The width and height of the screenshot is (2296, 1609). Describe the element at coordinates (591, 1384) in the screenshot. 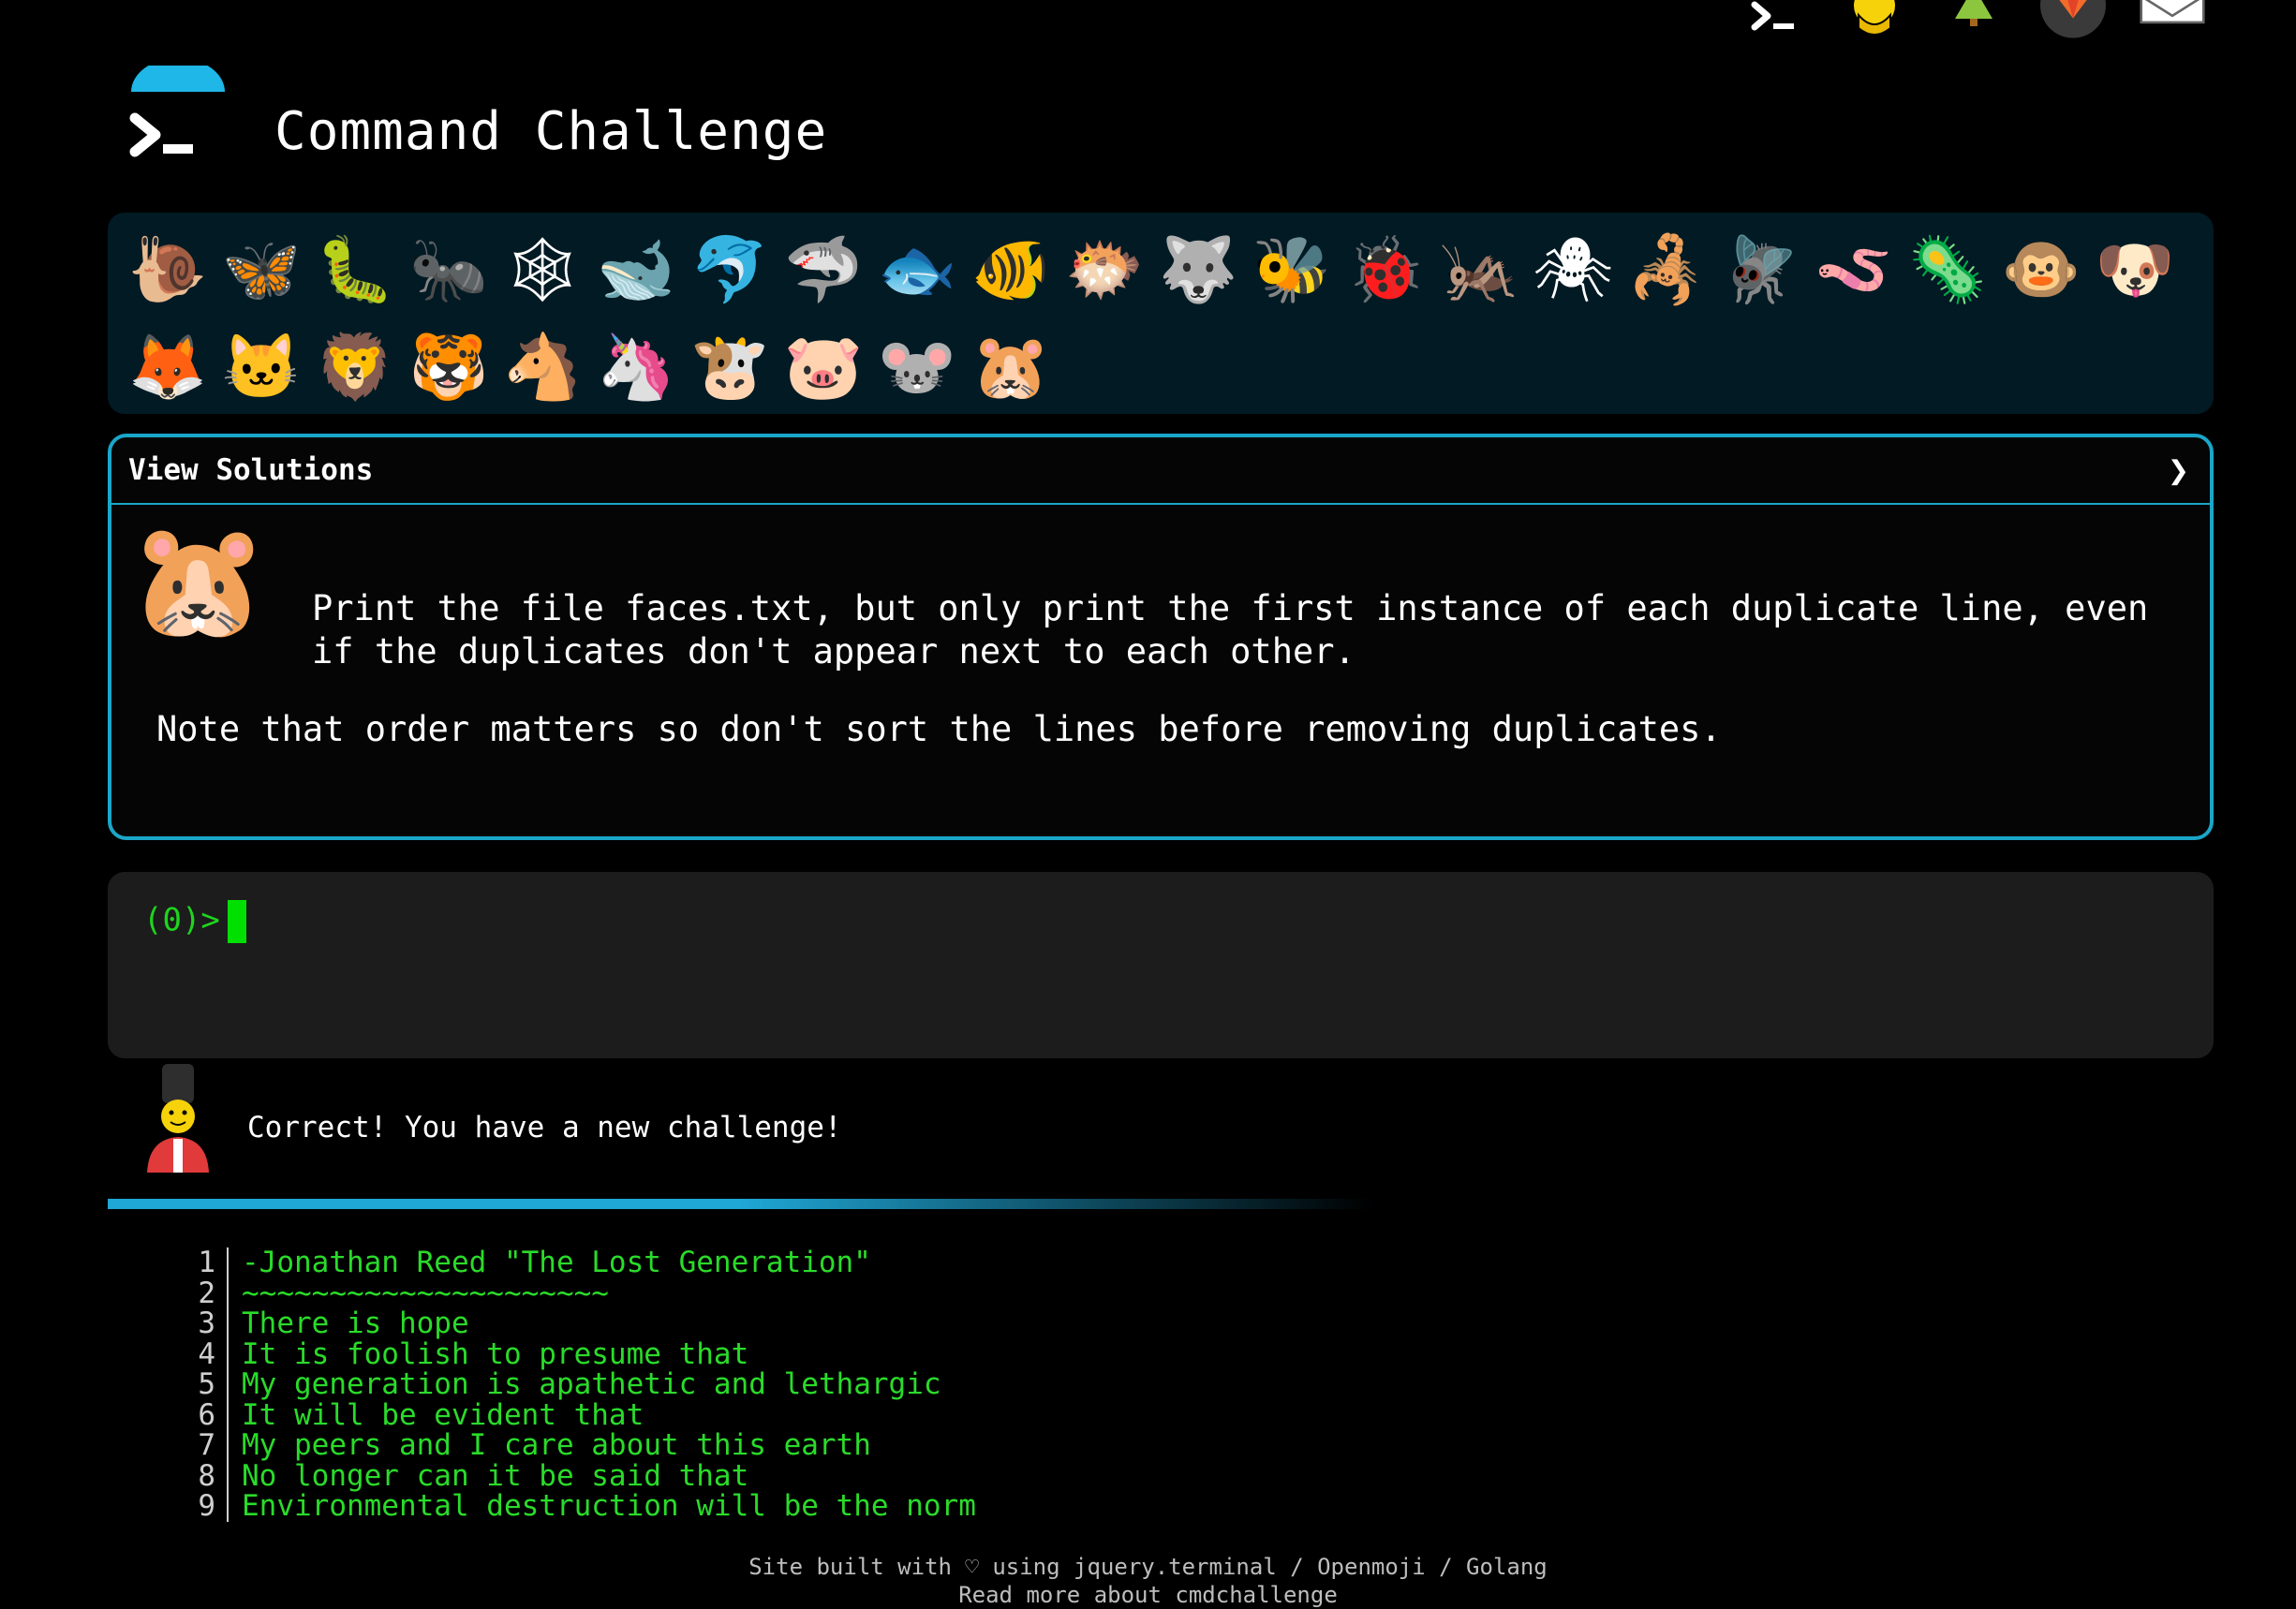

I see `line-text: My generation is apathetic and lethargic` at that location.